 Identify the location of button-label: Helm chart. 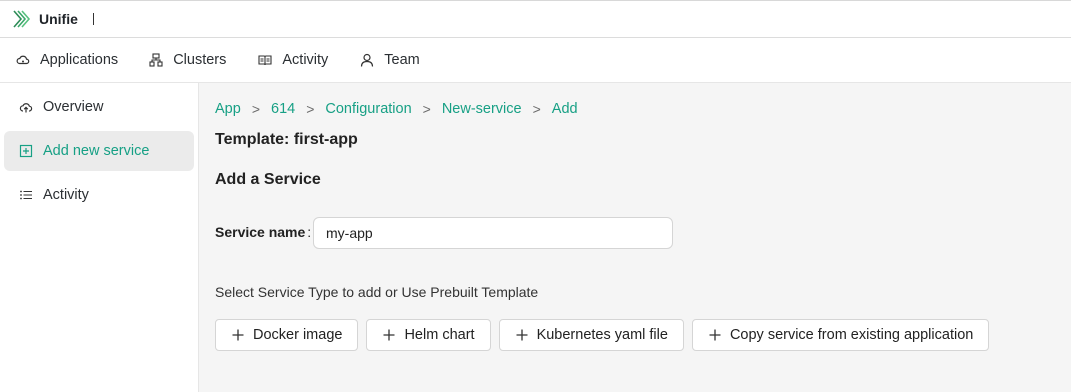
(439, 335).